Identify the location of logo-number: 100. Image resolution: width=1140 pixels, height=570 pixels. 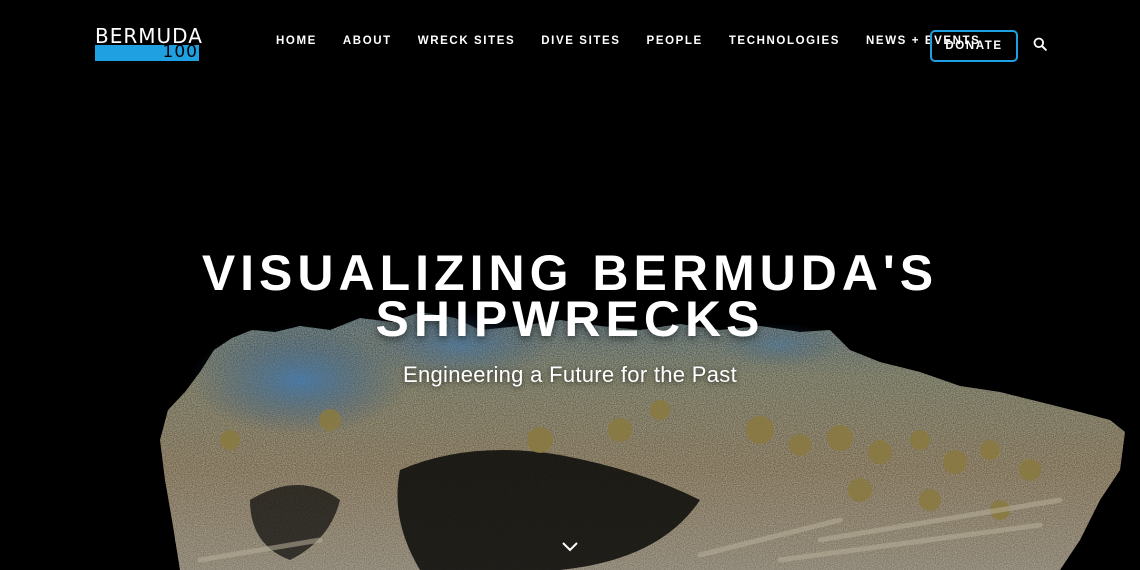
(180, 52).